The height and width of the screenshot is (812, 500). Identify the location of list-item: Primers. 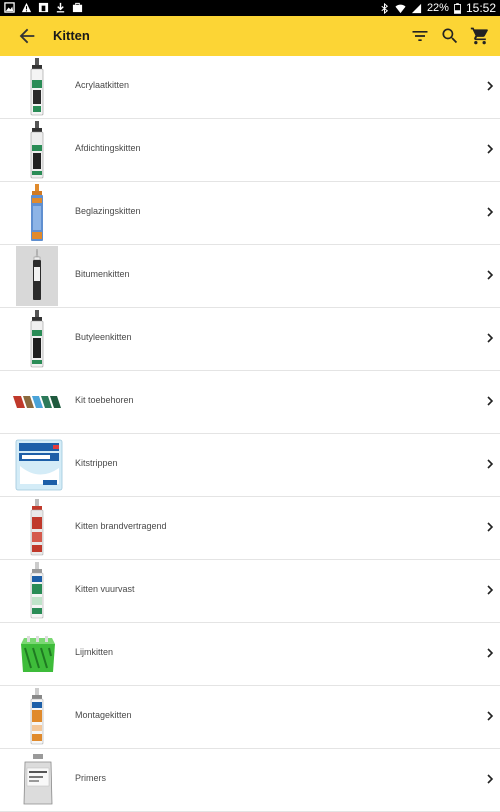
(250, 780).